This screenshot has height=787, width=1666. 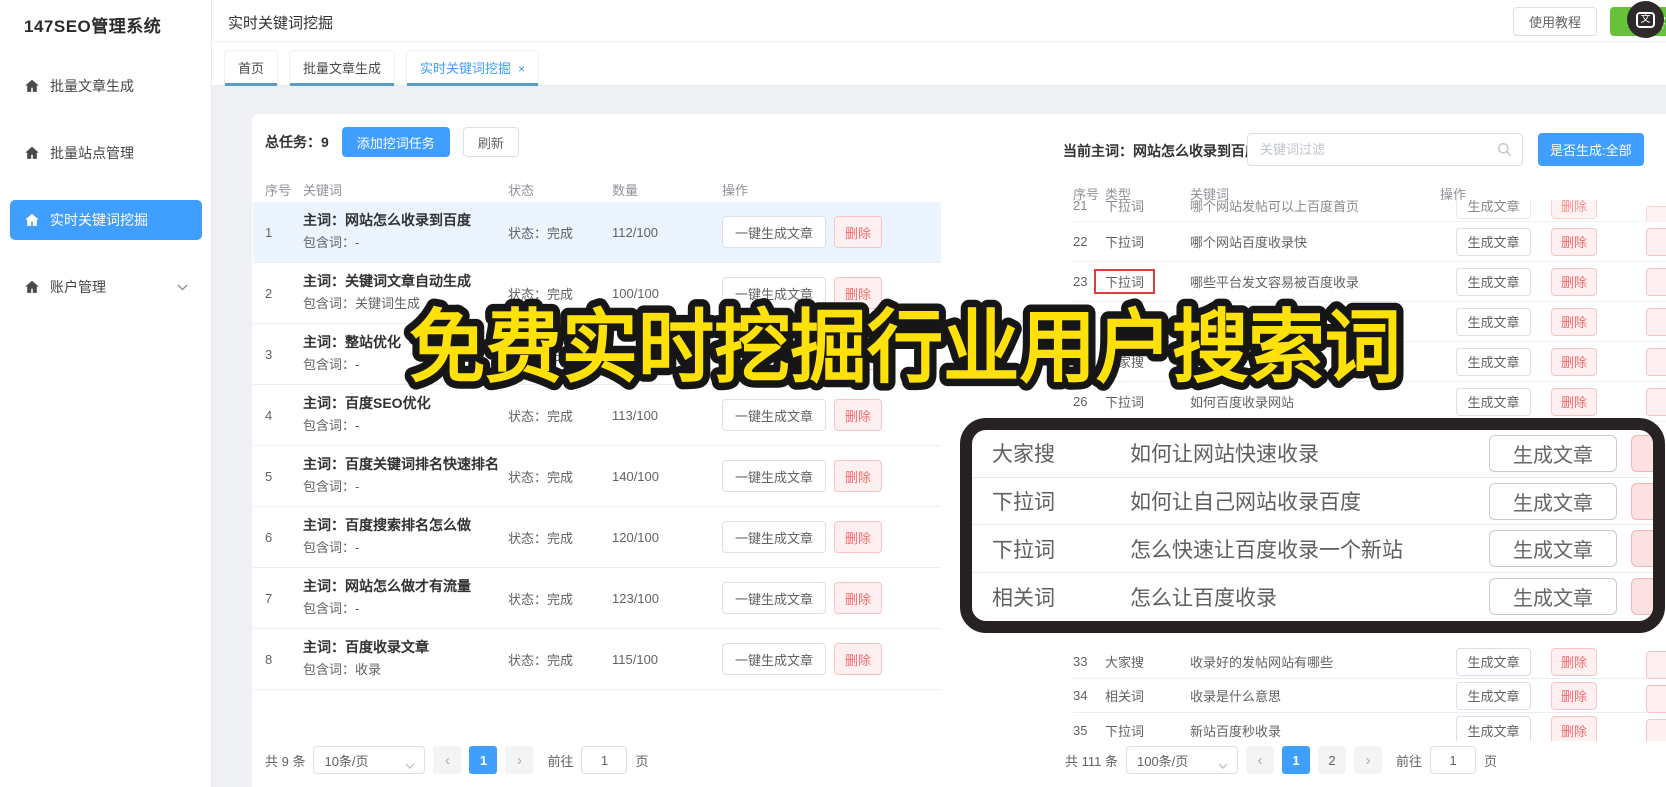 I want to click on row-index: 3, so click(x=269, y=354).